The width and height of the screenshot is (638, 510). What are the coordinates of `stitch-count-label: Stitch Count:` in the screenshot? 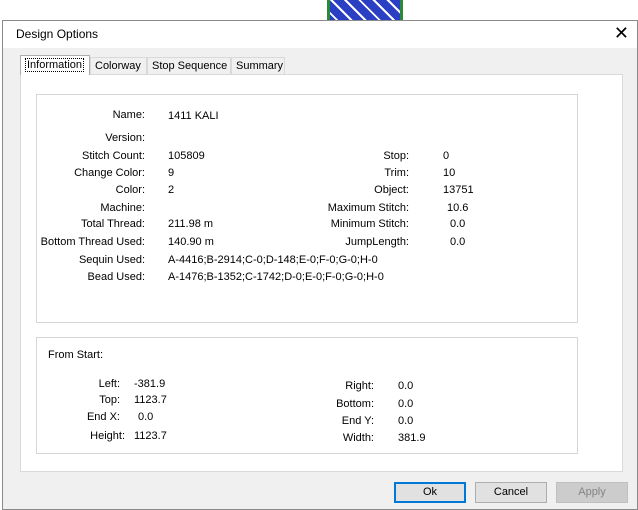 It's located at (113, 156).